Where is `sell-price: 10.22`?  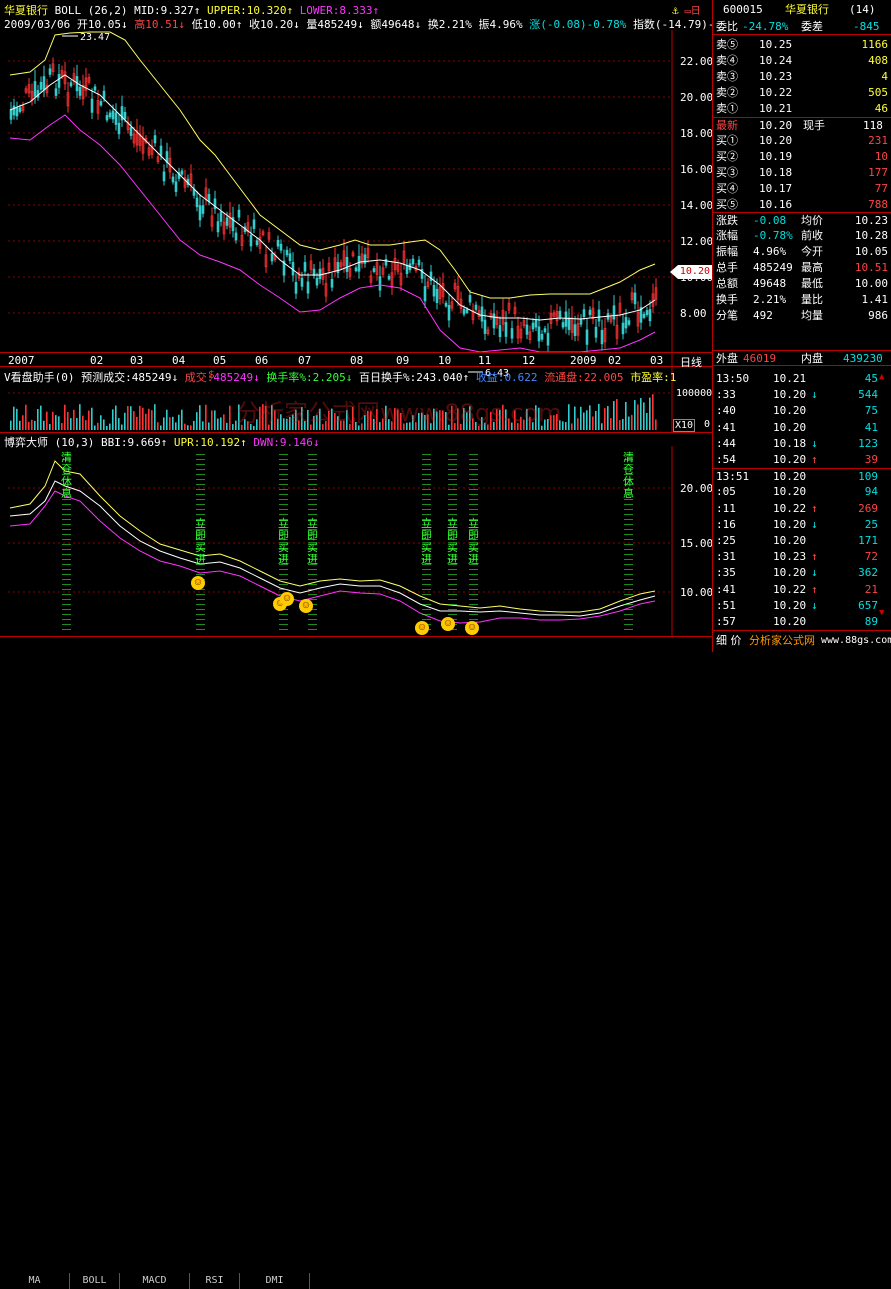
sell-price: 10.22 is located at coordinates (776, 92).